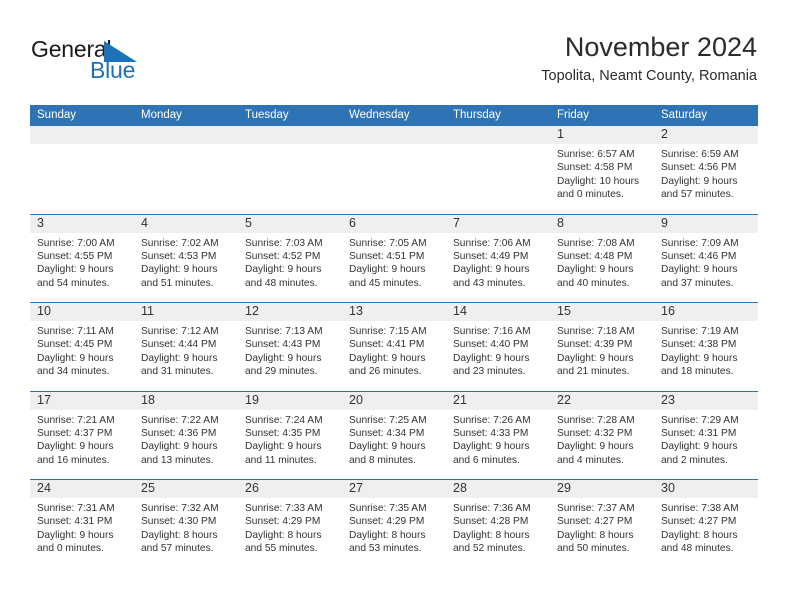  Describe the element at coordinates (179, 522) in the screenshot. I see `sunset-text: Sunset: 4:30 PM` at that location.